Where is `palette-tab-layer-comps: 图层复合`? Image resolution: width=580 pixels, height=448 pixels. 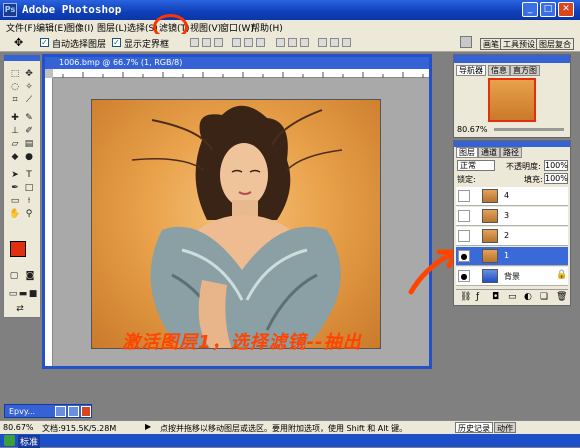 palette-tab-layer-comps: 图层复合 is located at coordinates (555, 44).